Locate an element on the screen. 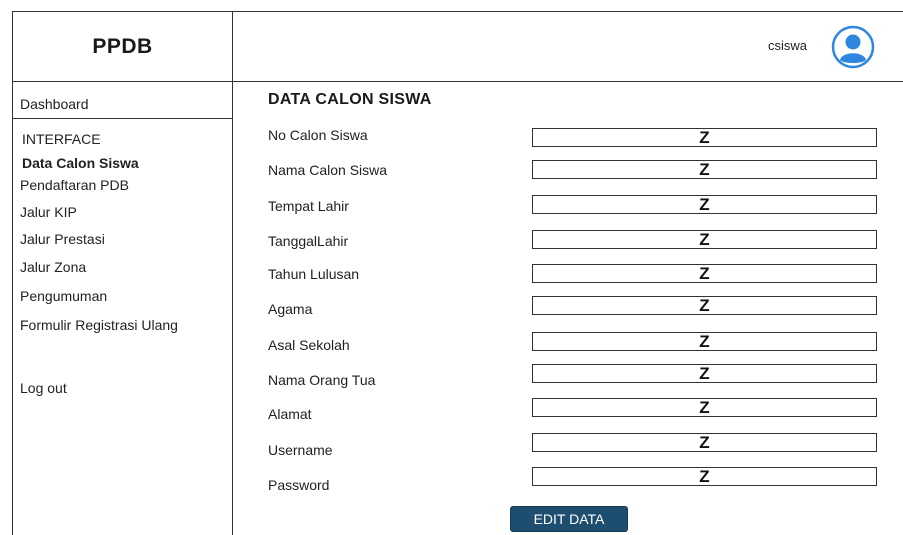 The width and height of the screenshot is (903, 535). sidebar-item-data-calon-siswa: Data Calon Siswa is located at coordinates (80, 163).